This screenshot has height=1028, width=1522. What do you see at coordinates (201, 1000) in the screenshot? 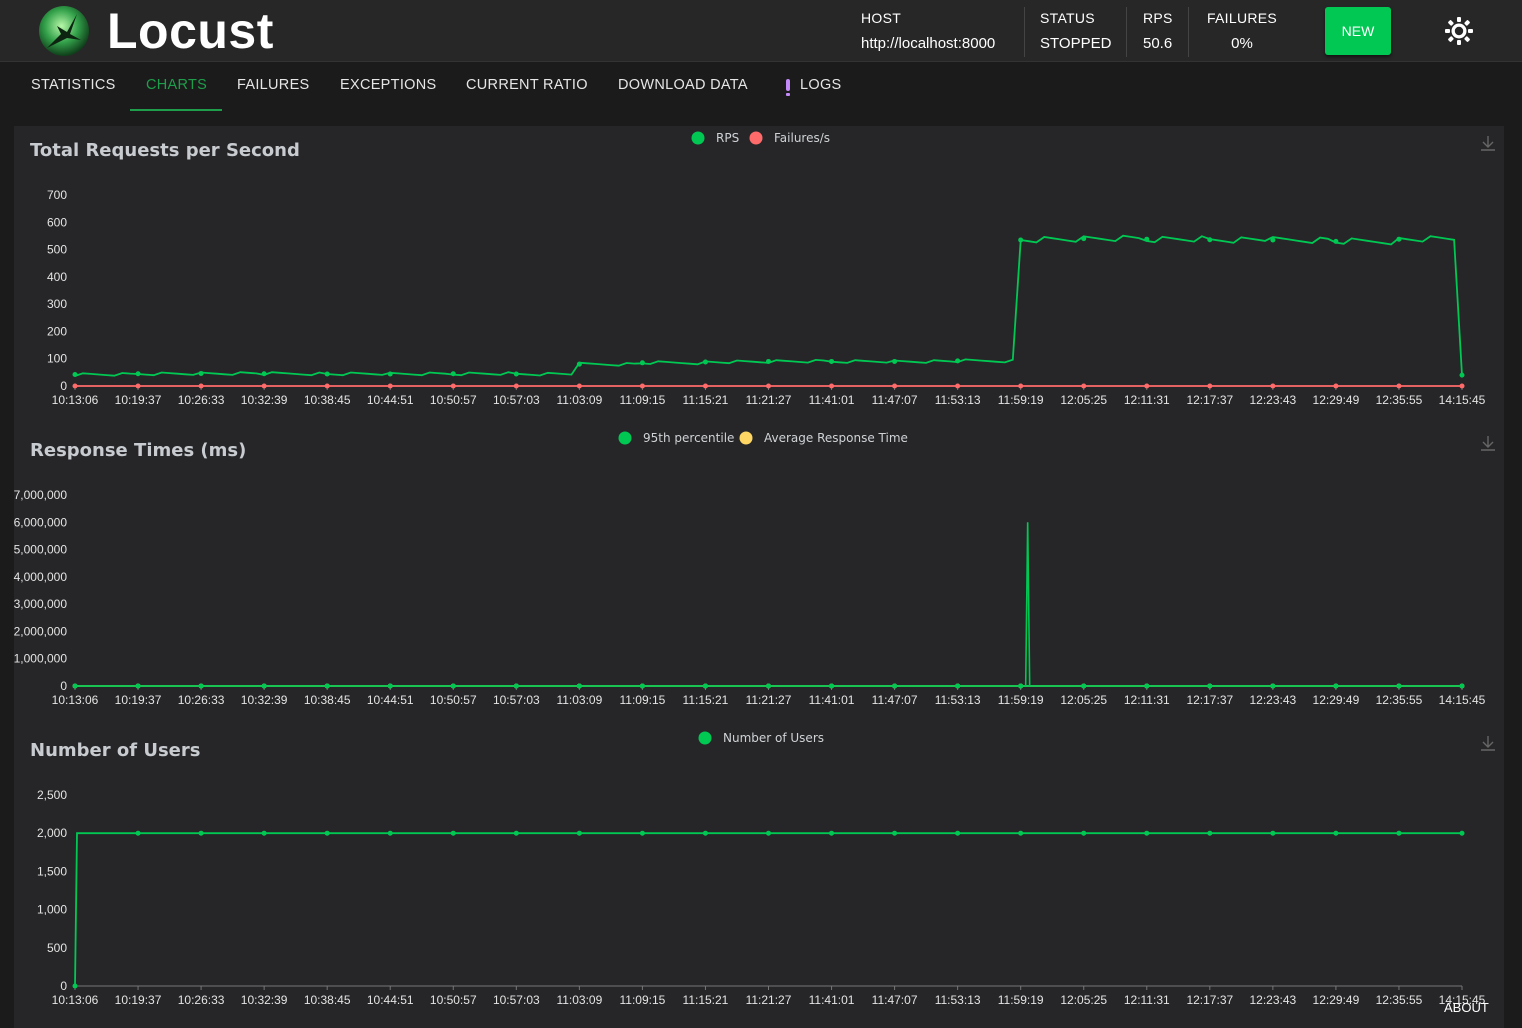
I see `x-tick-label: 10:26:33` at bounding box center [201, 1000].